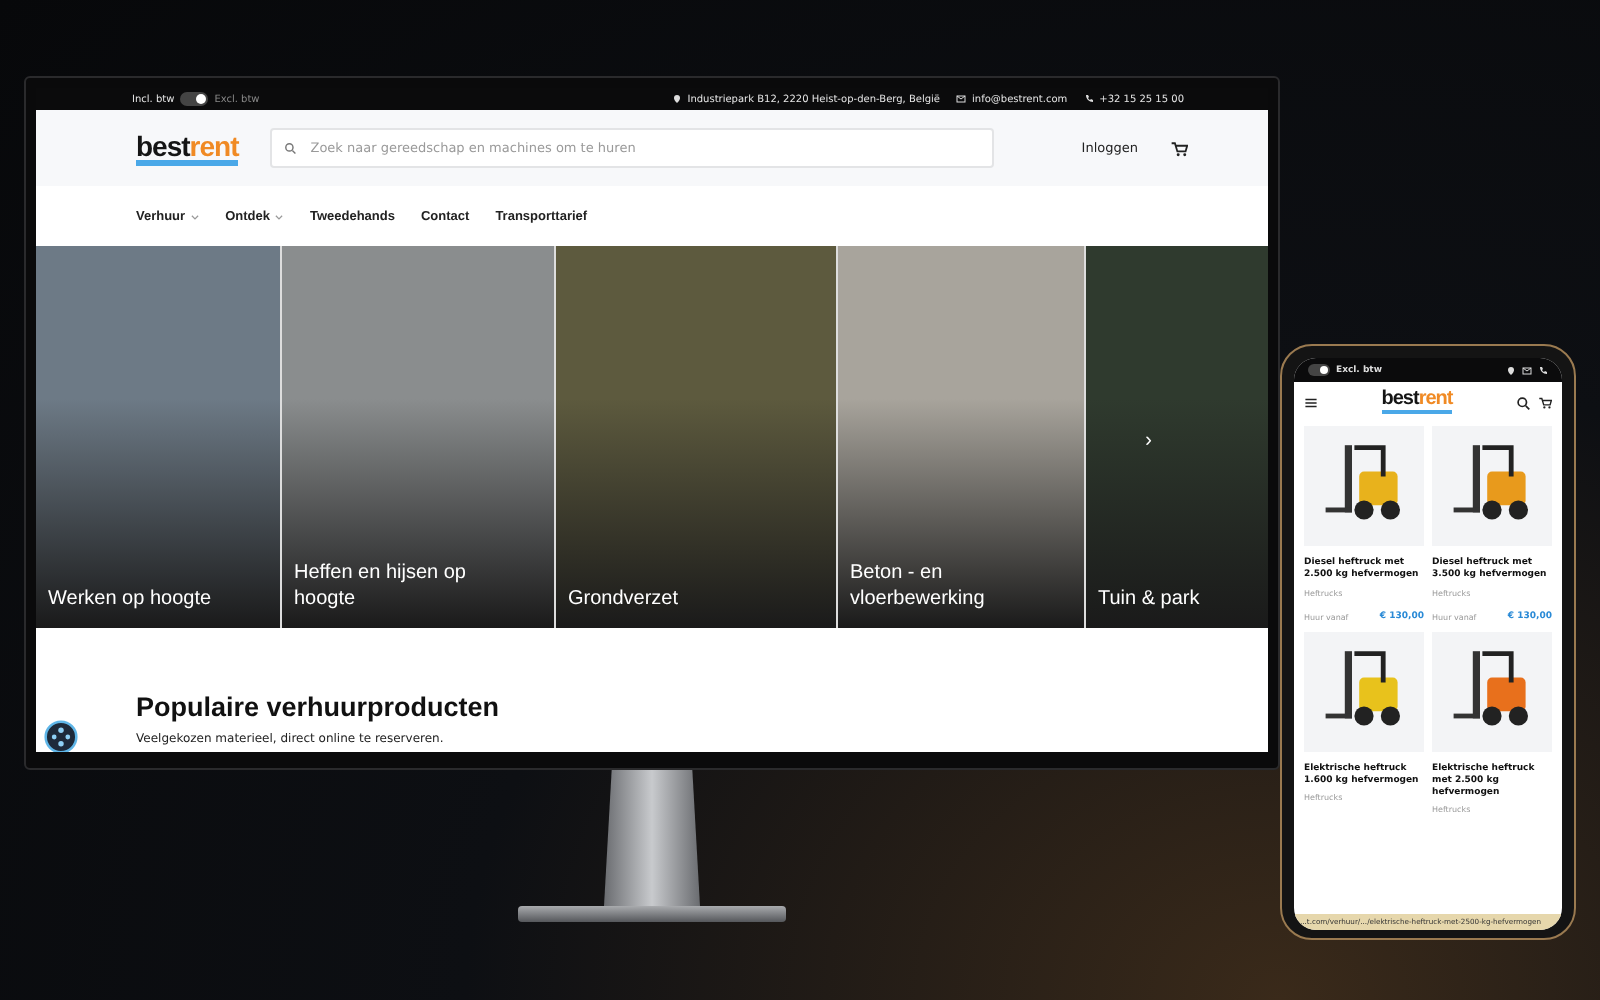 This screenshot has height=1000, width=1600. I want to click on category-tile: Grondverzet, so click(696, 437).